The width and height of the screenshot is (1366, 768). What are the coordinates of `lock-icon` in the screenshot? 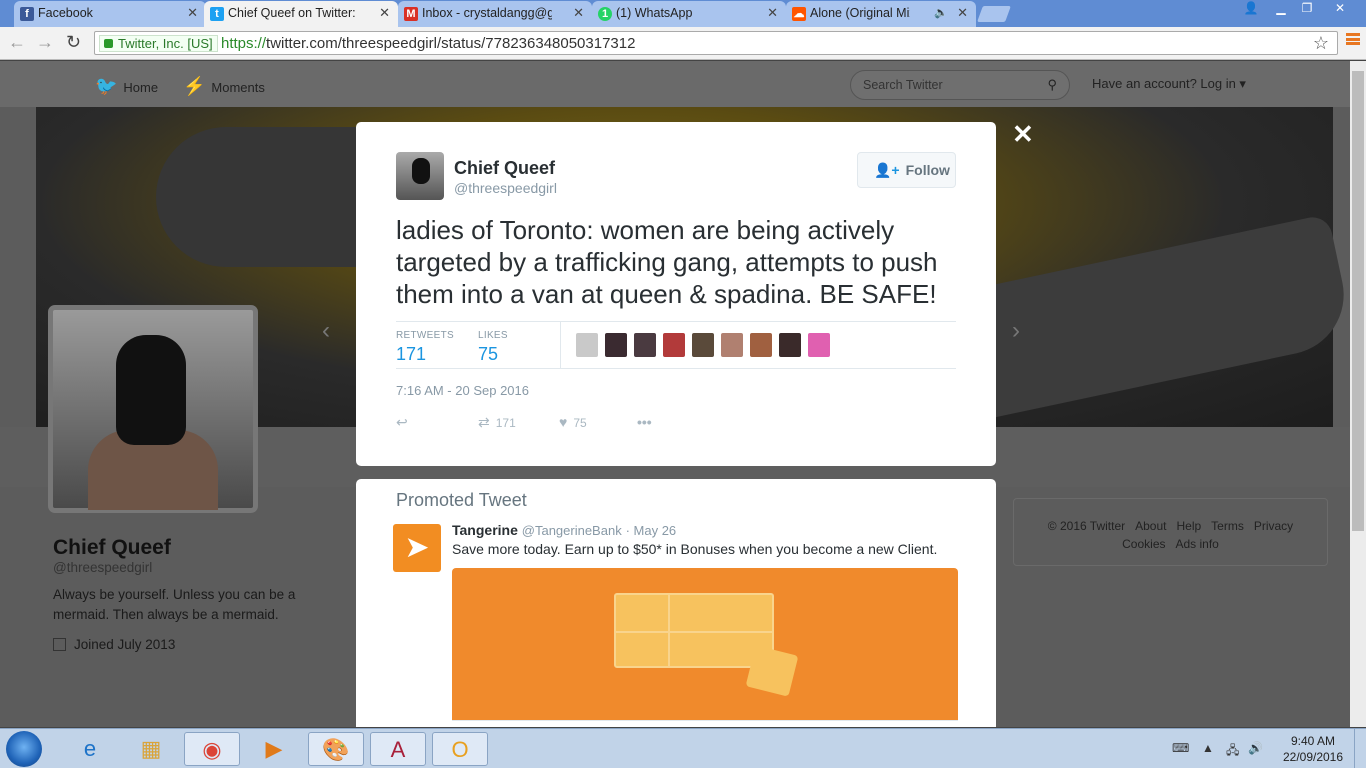 It's located at (108, 43).